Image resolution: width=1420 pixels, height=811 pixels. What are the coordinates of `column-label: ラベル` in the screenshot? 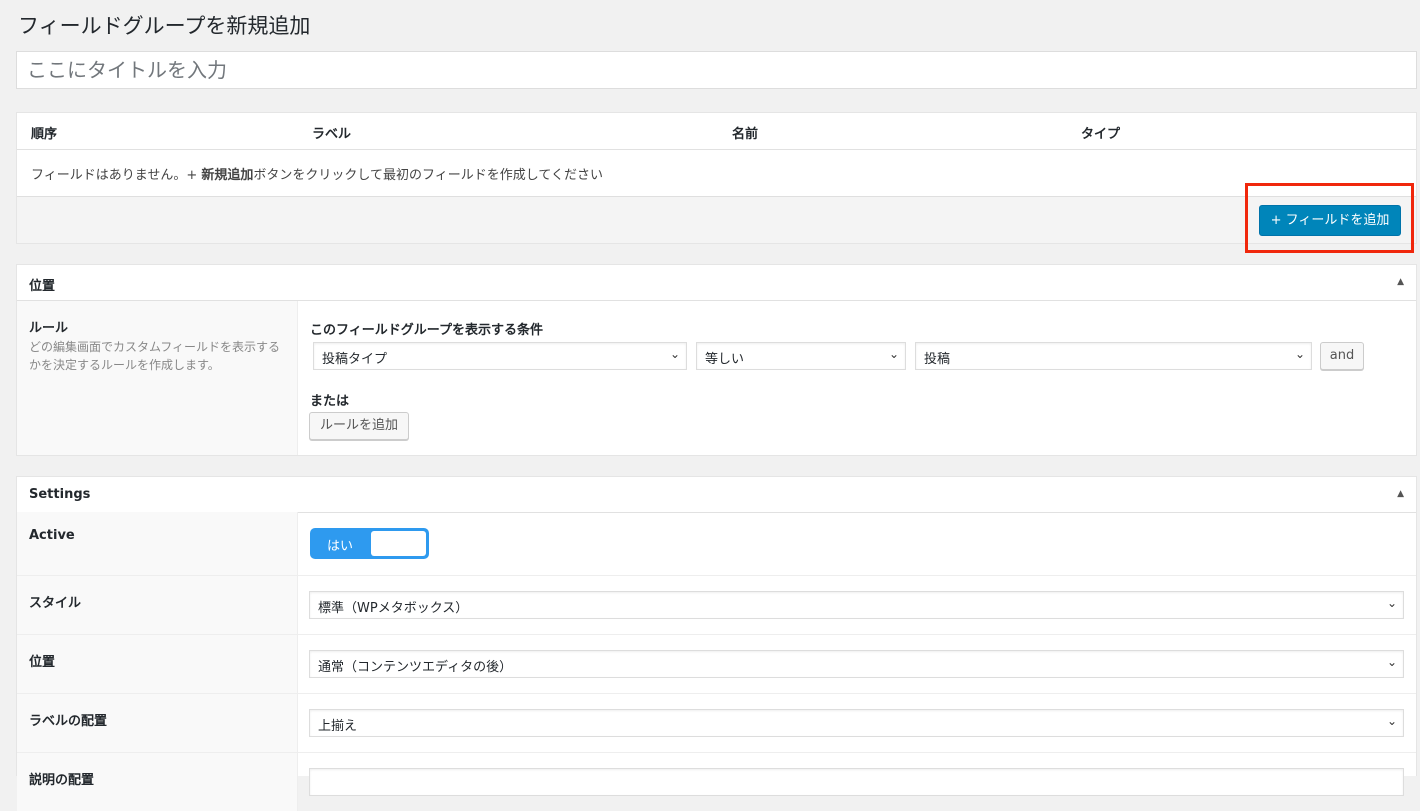 It's located at (332, 134).